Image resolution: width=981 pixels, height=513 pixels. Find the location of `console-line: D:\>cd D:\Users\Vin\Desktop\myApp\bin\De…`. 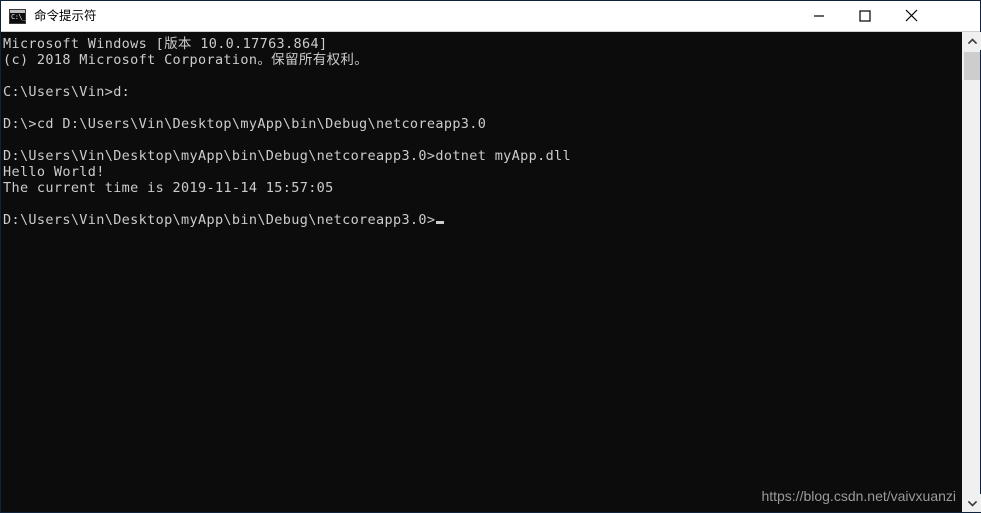

console-line: D:\>cd D:\Users\Vin\Desktop\myApp\bin\De… is located at coordinates (245, 124).